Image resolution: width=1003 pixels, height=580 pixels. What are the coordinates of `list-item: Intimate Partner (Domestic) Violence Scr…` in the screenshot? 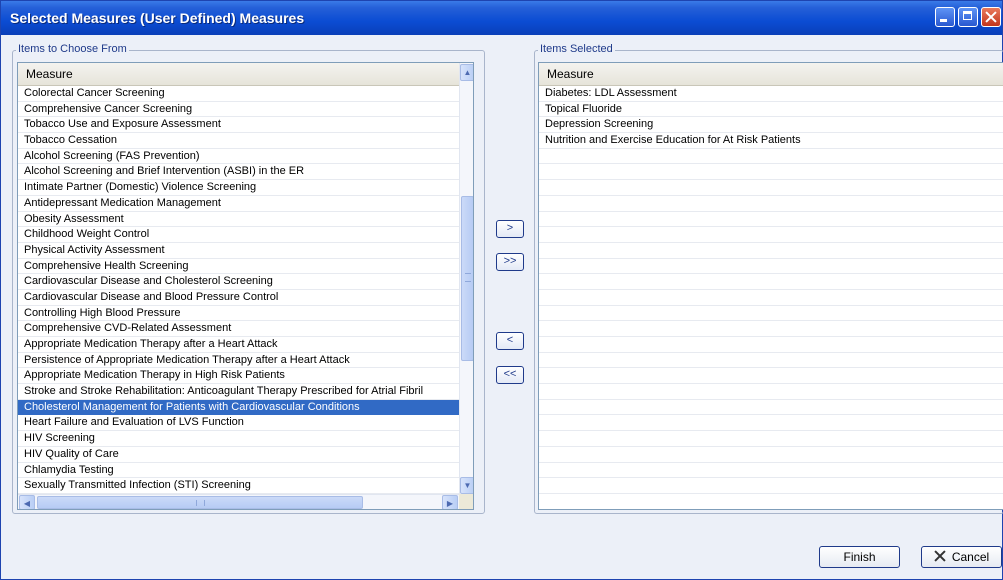 It's located at (238, 188).